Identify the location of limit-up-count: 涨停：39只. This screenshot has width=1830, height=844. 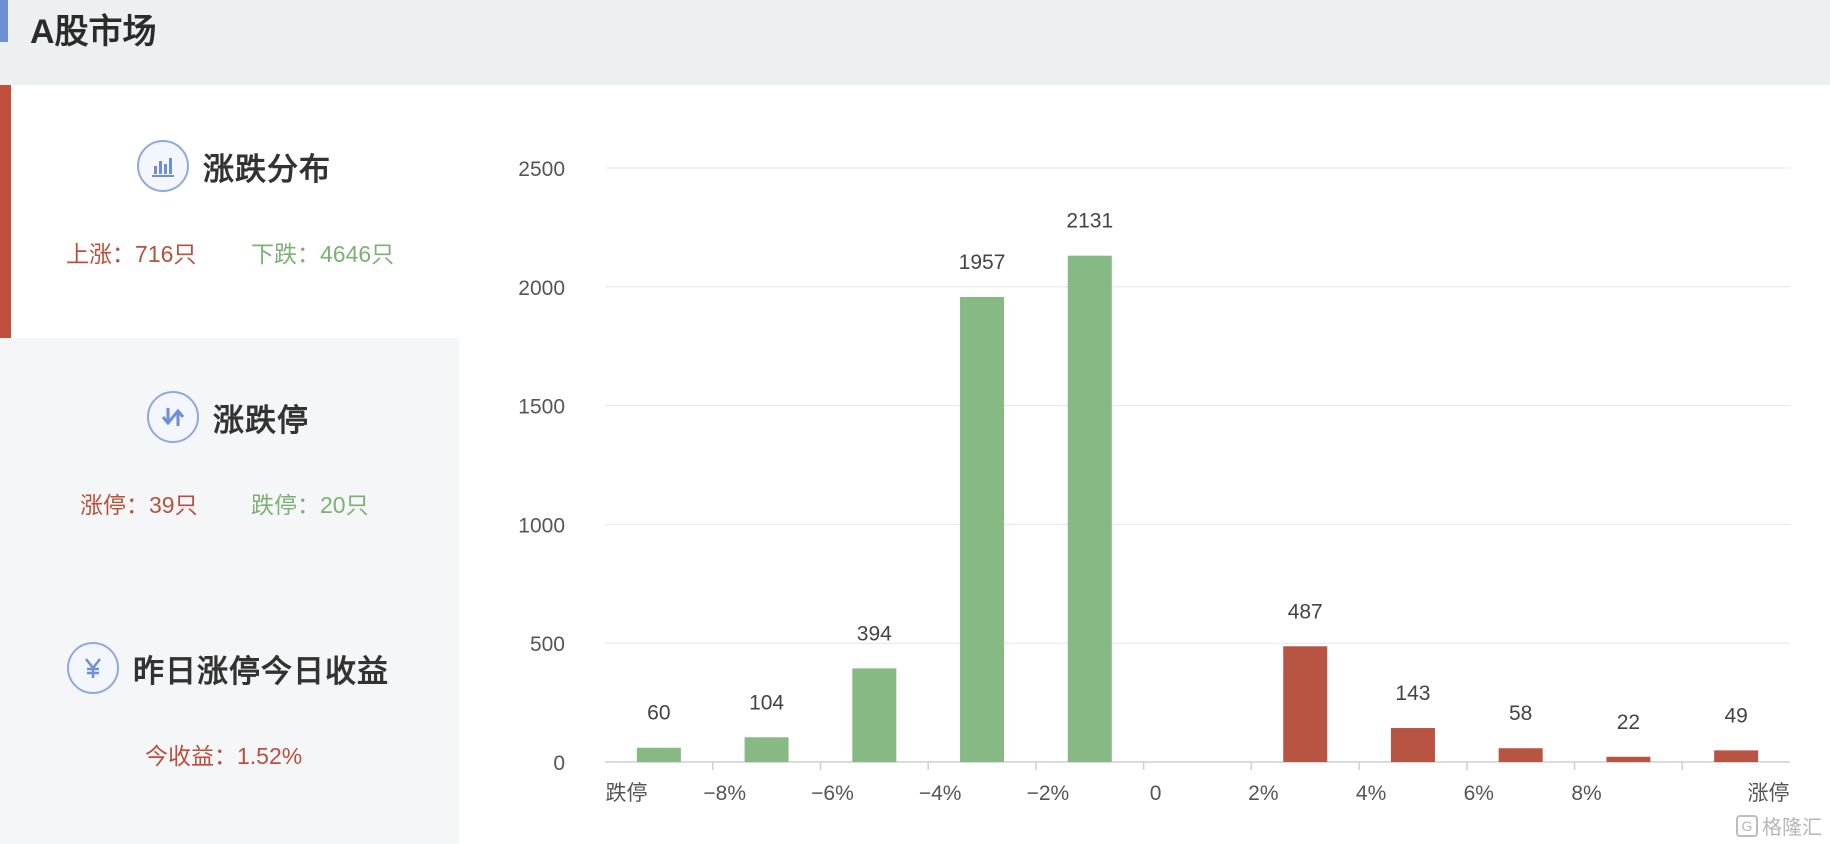
(139, 505).